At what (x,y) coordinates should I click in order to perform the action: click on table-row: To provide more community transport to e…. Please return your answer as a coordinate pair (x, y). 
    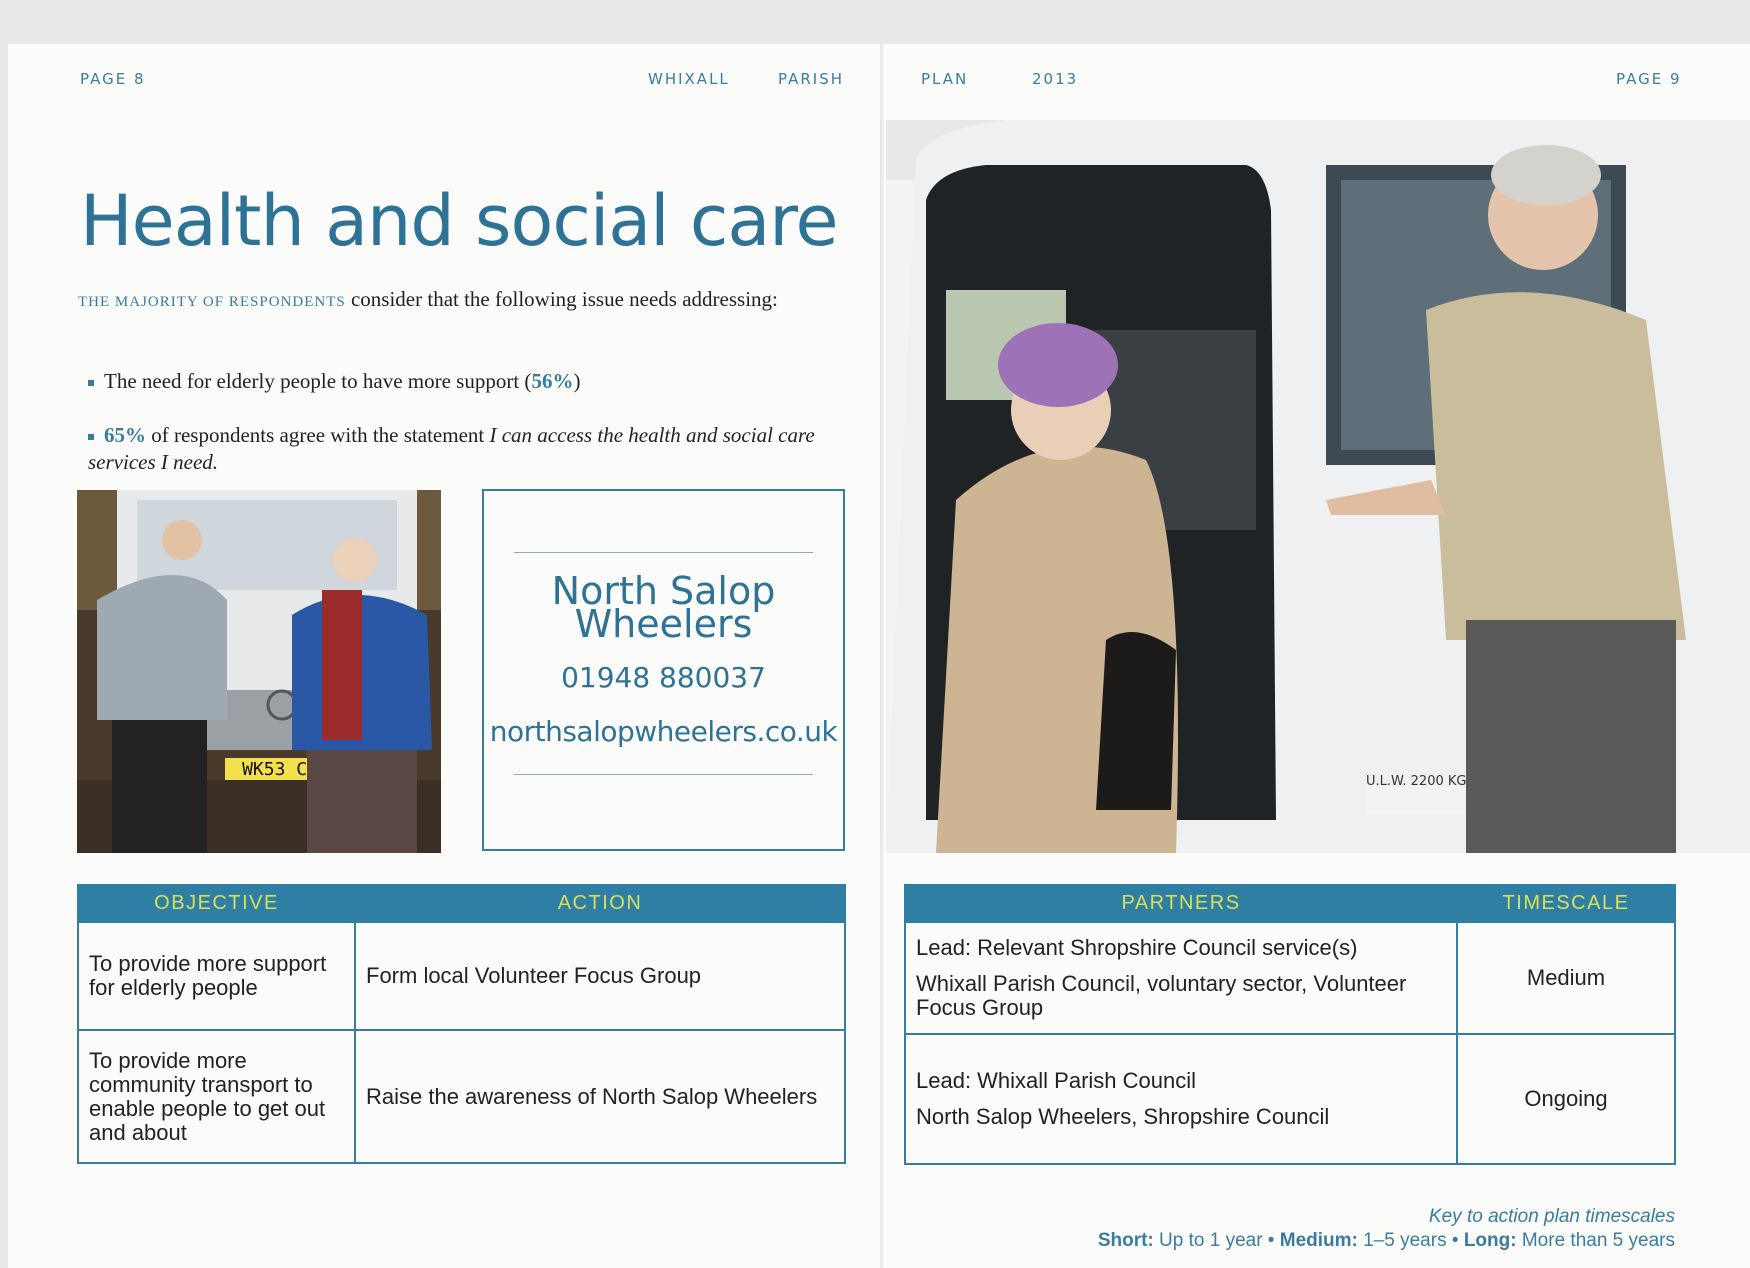
    Looking at the image, I should click on (461, 1096).